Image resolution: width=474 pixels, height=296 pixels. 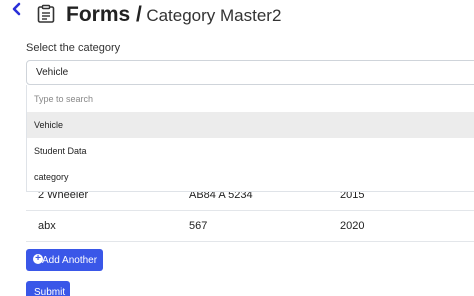 What do you see at coordinates (250, 177) in the screenshot?
I see `dropdown-option-category: category` at bounding box center [250, 177].